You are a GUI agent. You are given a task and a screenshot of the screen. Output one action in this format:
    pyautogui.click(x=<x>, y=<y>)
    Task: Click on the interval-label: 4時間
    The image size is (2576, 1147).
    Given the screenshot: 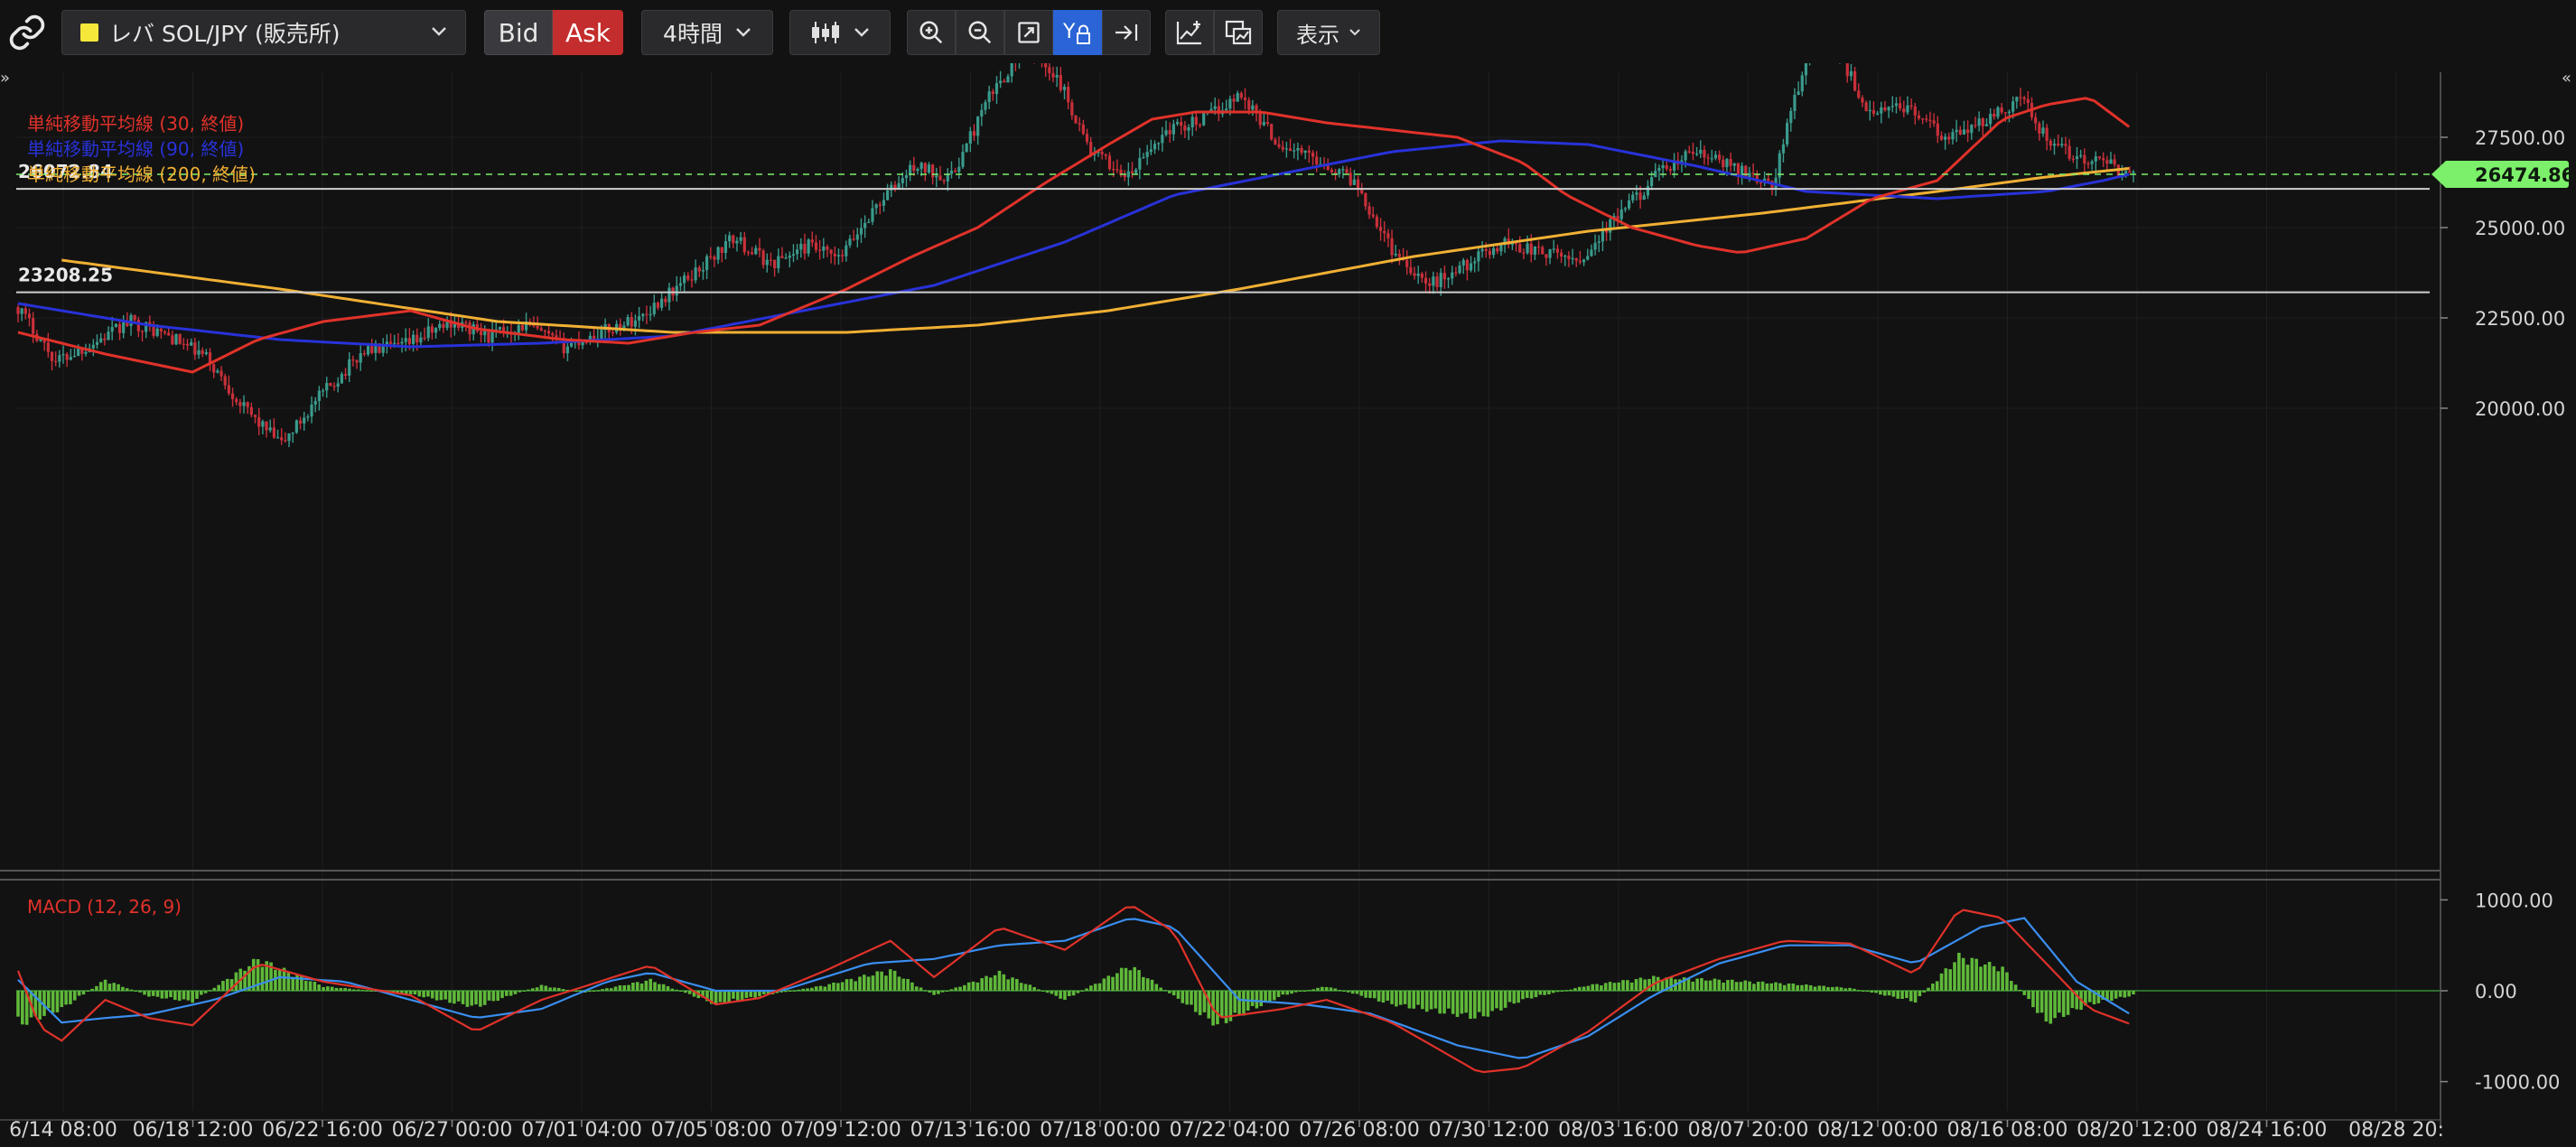 What is the action you would take?
    pyautogui.click(x=693, y=34)
    